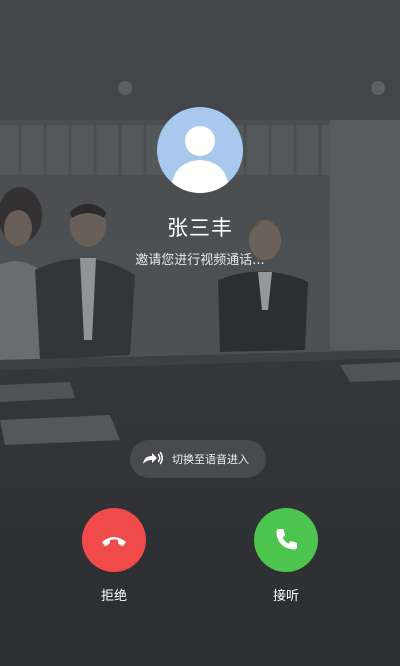  I want to click on caller-name: 张三丰, so click(200, 228).